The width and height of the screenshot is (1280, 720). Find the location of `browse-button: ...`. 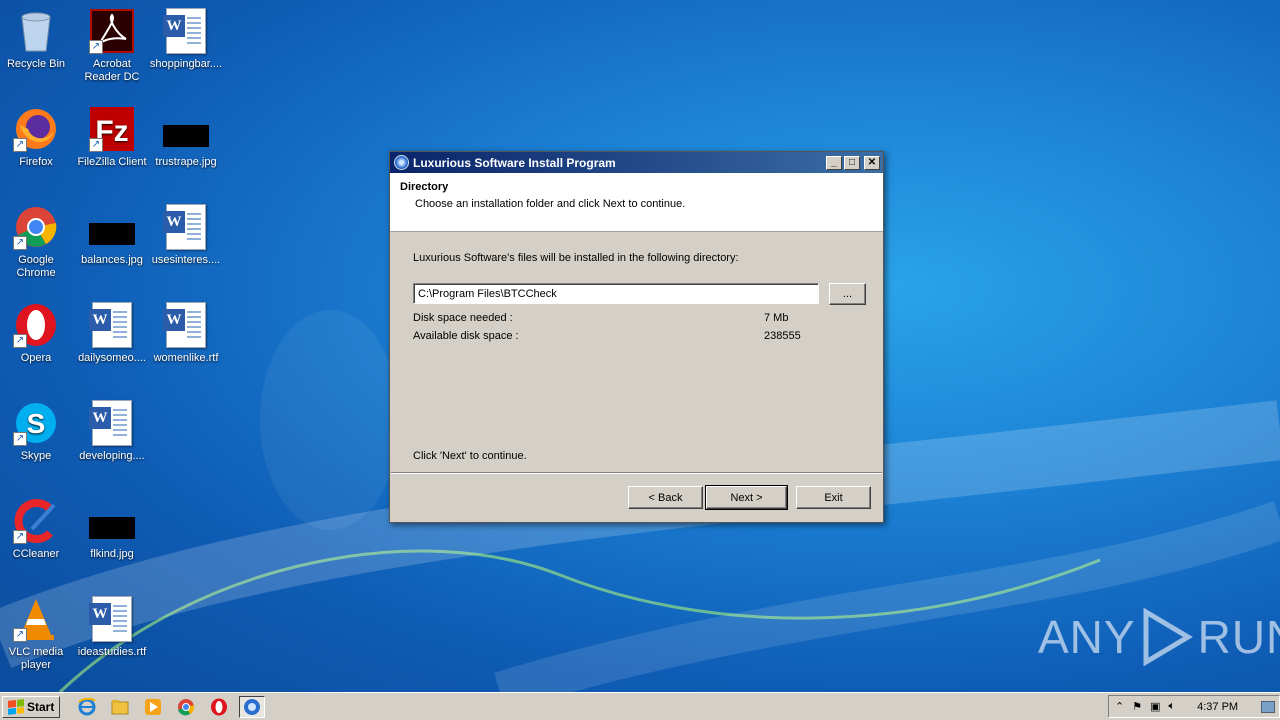

browse-button: ... is located at coordinates (847, 294).